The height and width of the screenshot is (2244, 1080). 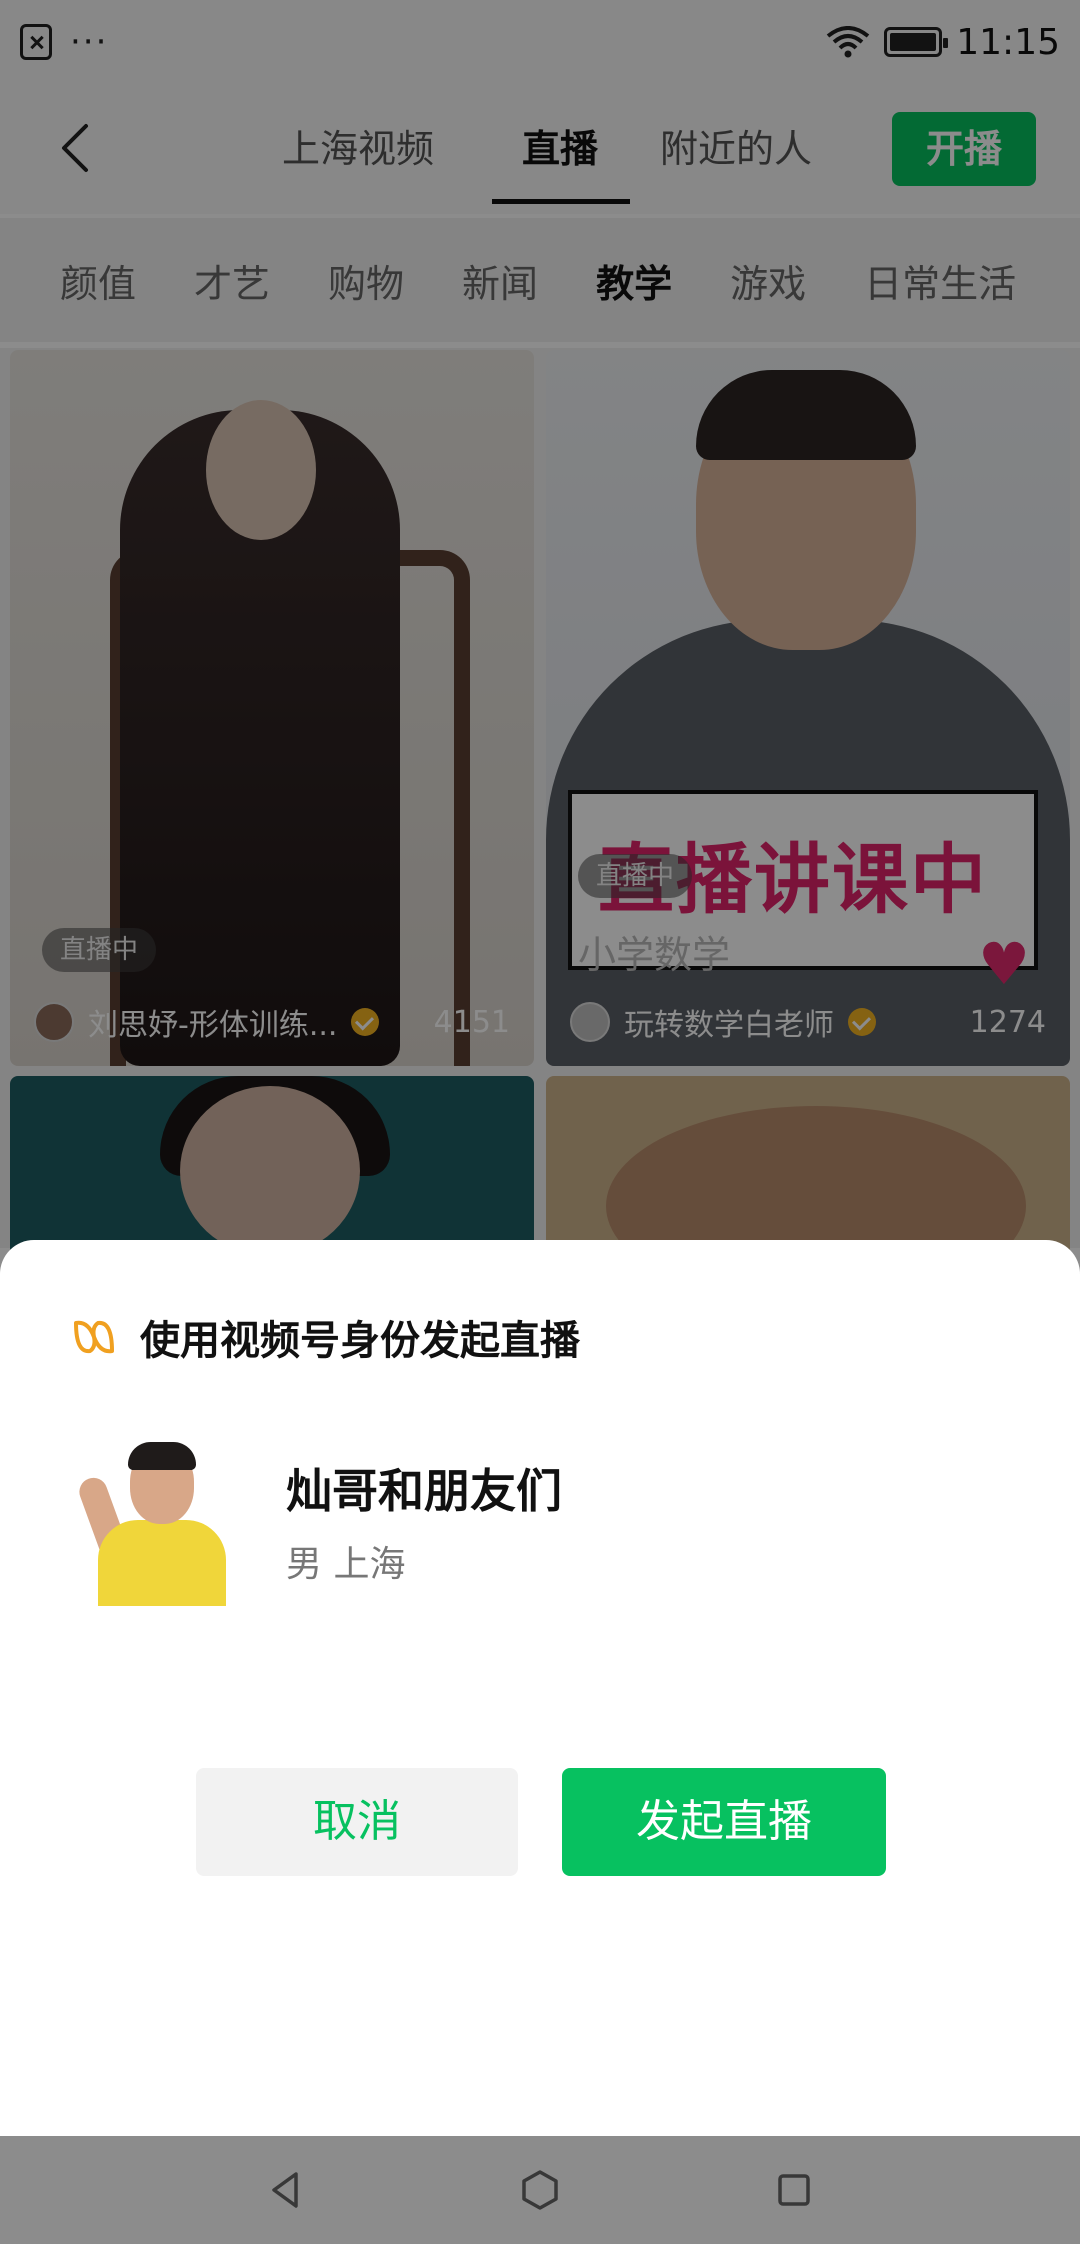 What do you see at coordinates (357, 1822) in the screenshot?
I see `cancel-button: 取消` at bounding box center [357, 1822].